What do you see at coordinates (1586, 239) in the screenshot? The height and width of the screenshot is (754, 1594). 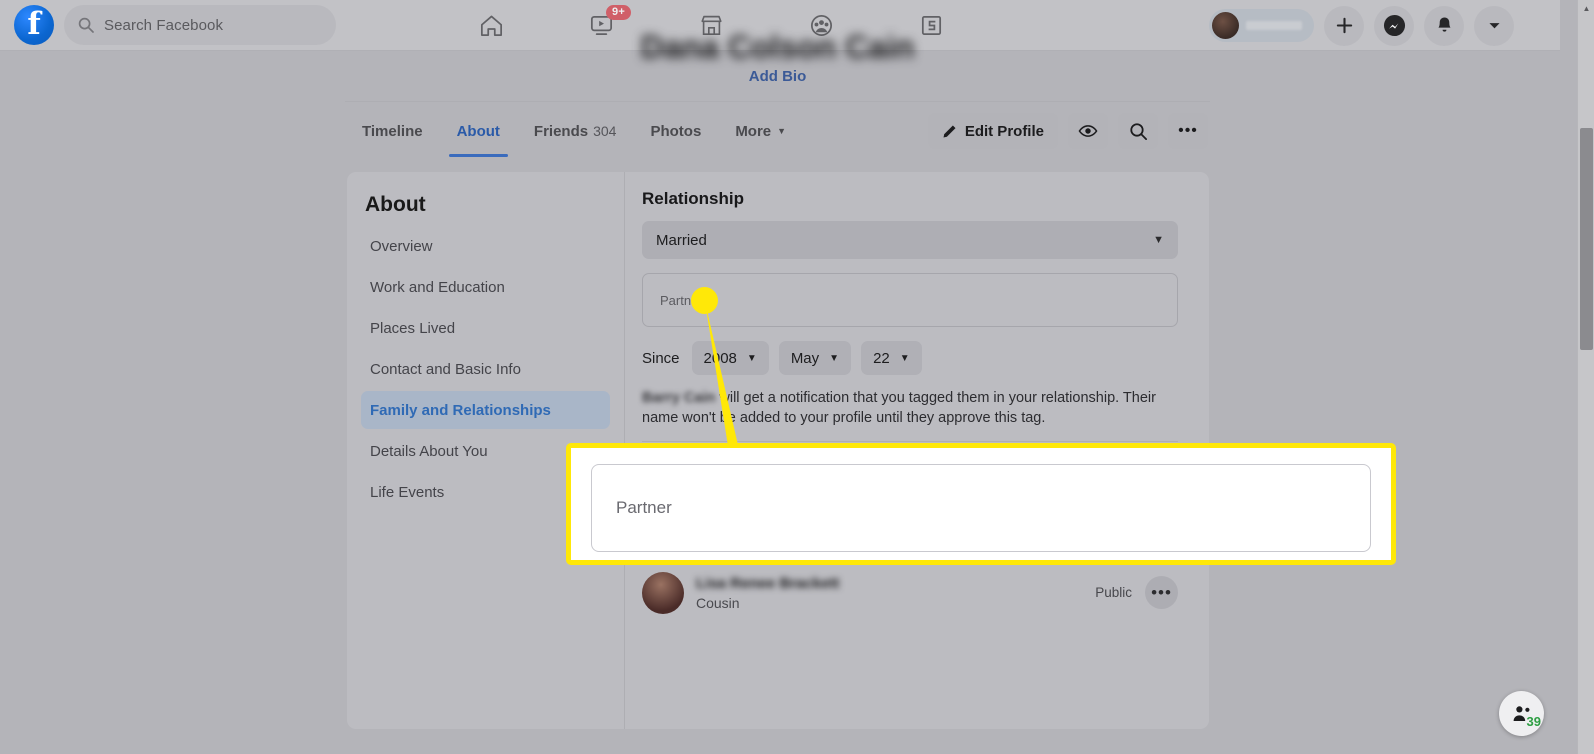 I see `scrollbar-thumb` at bounding box center [1586, 239].